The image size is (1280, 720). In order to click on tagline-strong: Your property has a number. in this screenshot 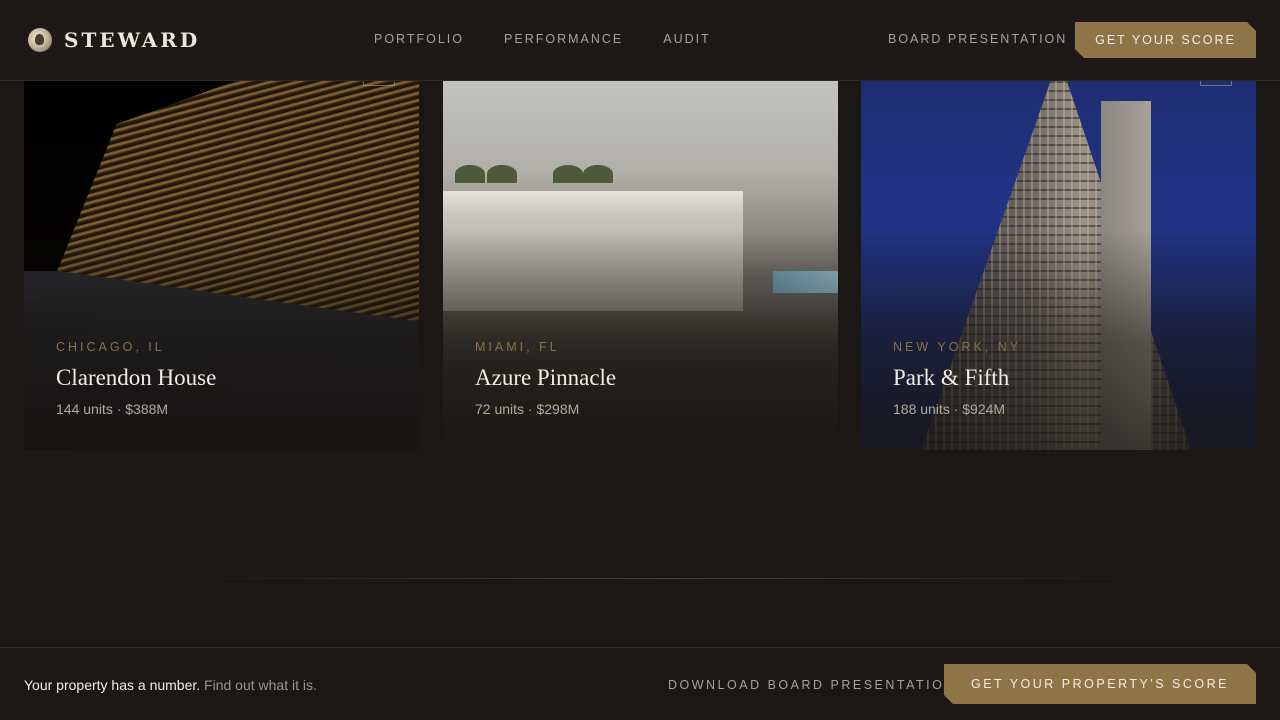, I will do `click(112, 685)`.